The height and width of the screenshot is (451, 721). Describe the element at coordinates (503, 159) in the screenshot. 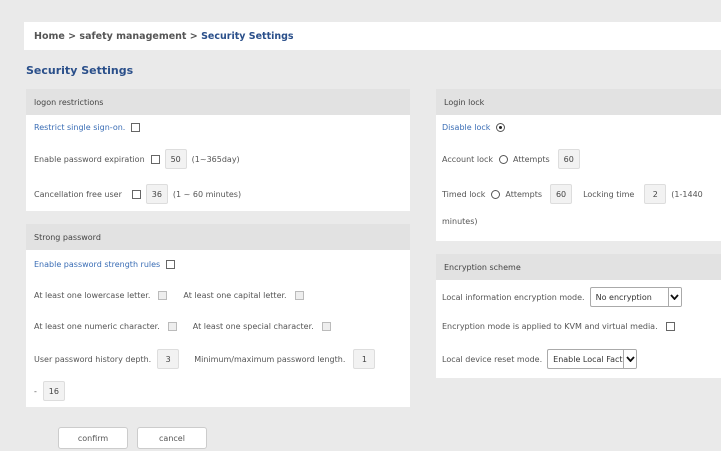

I see `account-lock-radio` at that location.